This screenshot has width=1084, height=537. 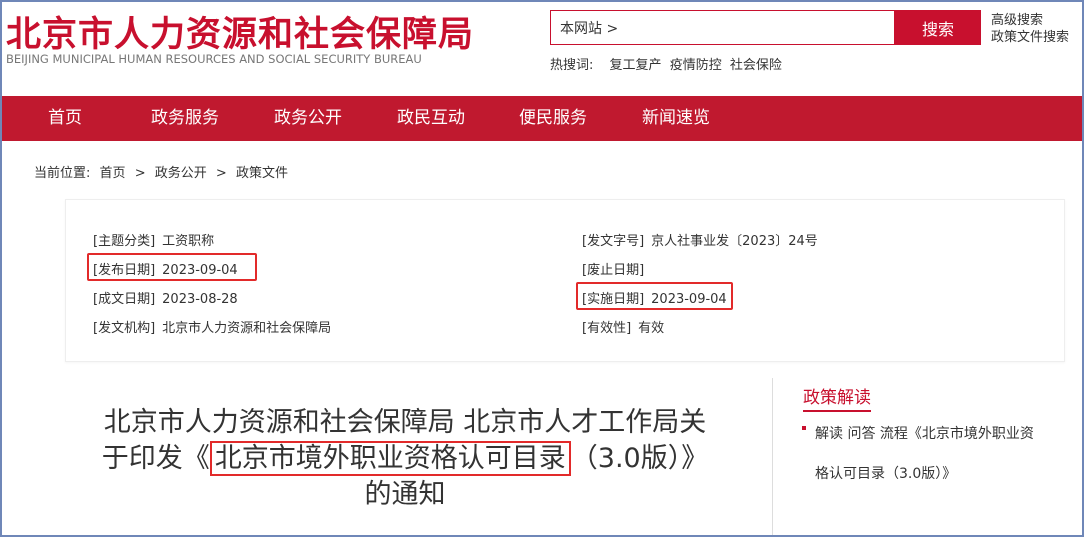 I want to click on meta-value: 工资职称, so click(x=188, y=241).